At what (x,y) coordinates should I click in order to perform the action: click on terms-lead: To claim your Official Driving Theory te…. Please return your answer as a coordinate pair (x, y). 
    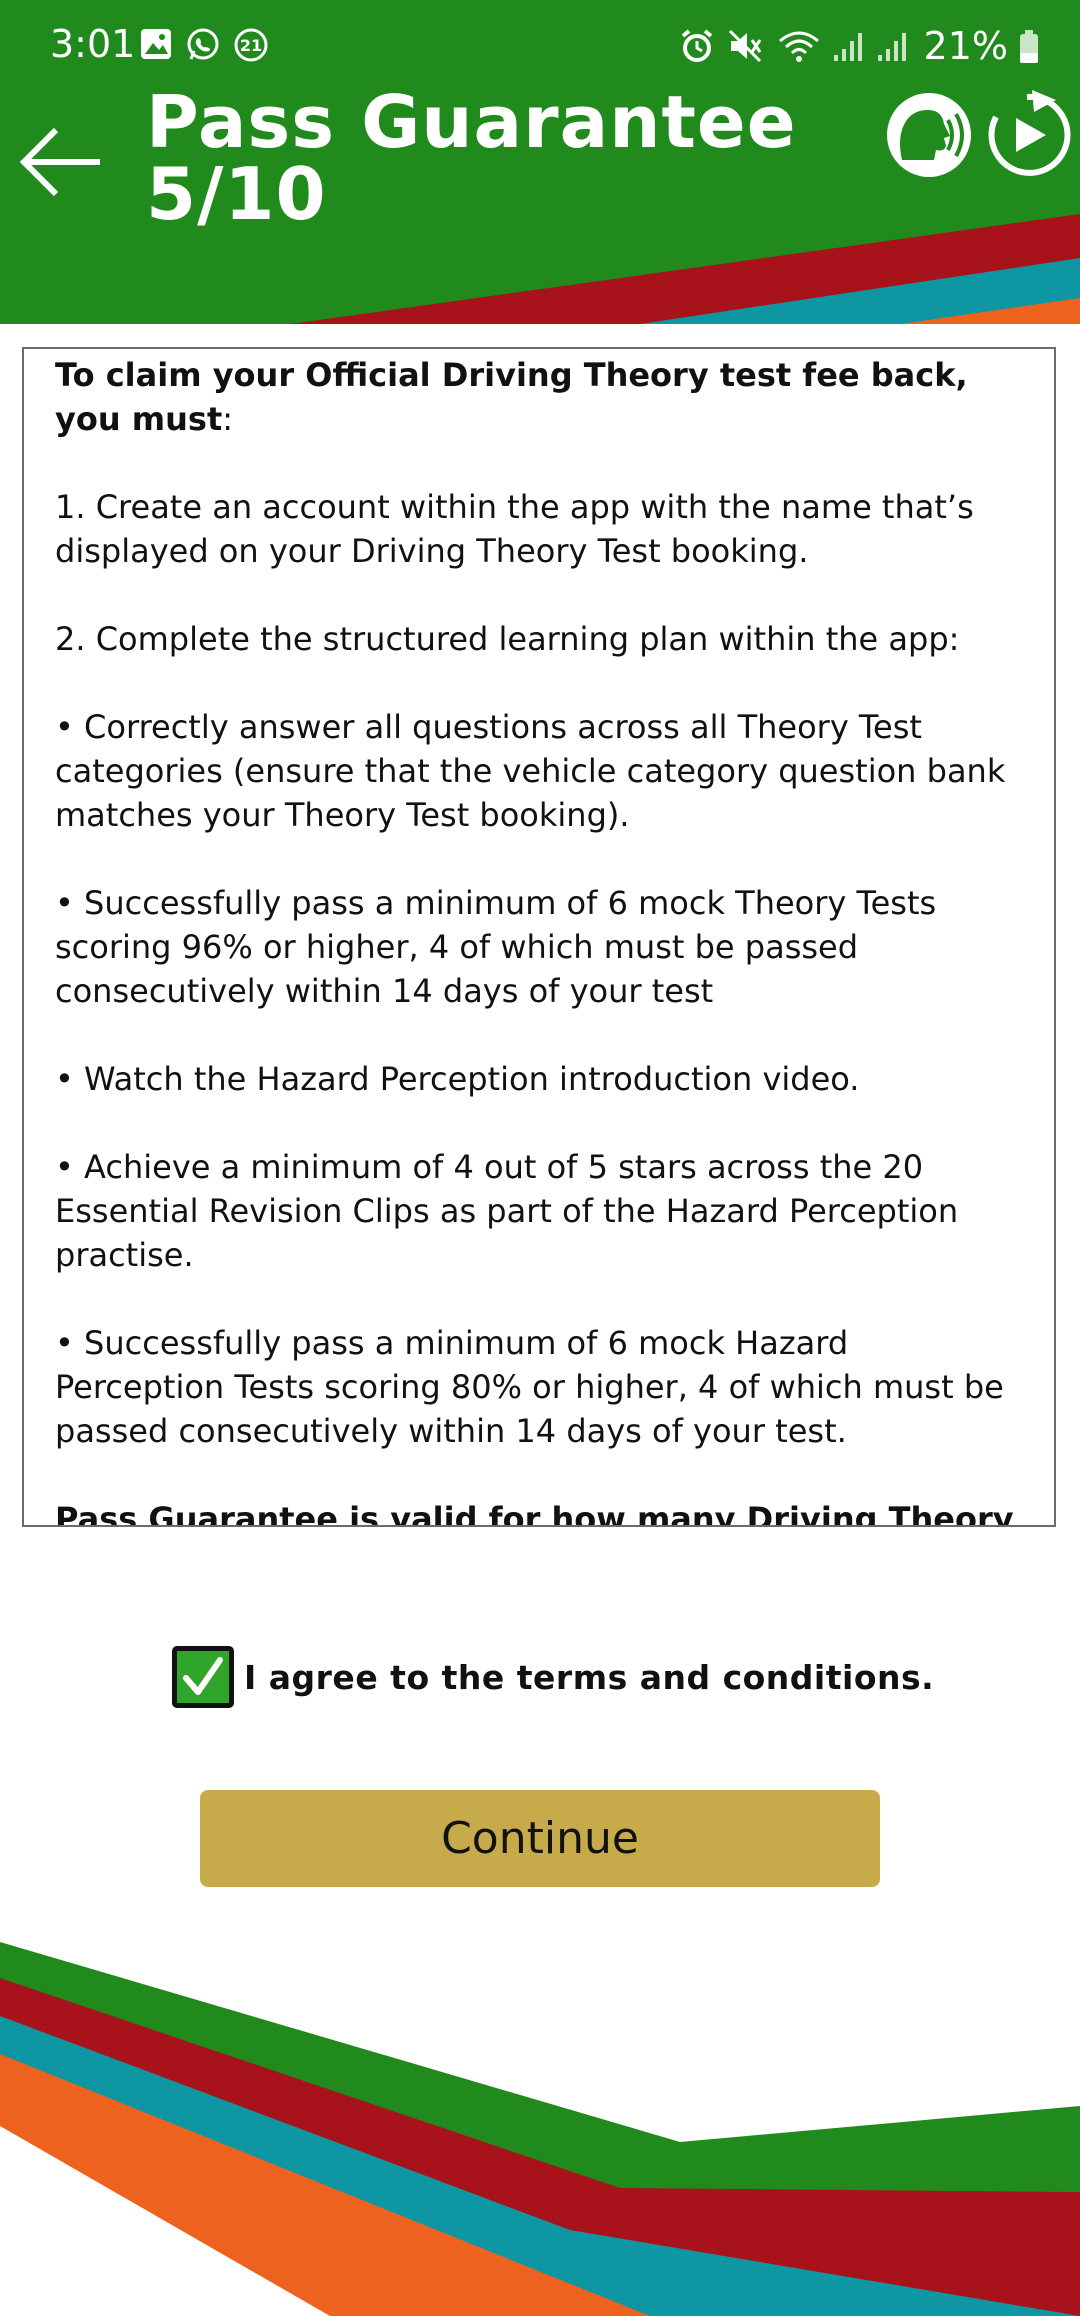
    Looking at the image, I should click on (534, 397).